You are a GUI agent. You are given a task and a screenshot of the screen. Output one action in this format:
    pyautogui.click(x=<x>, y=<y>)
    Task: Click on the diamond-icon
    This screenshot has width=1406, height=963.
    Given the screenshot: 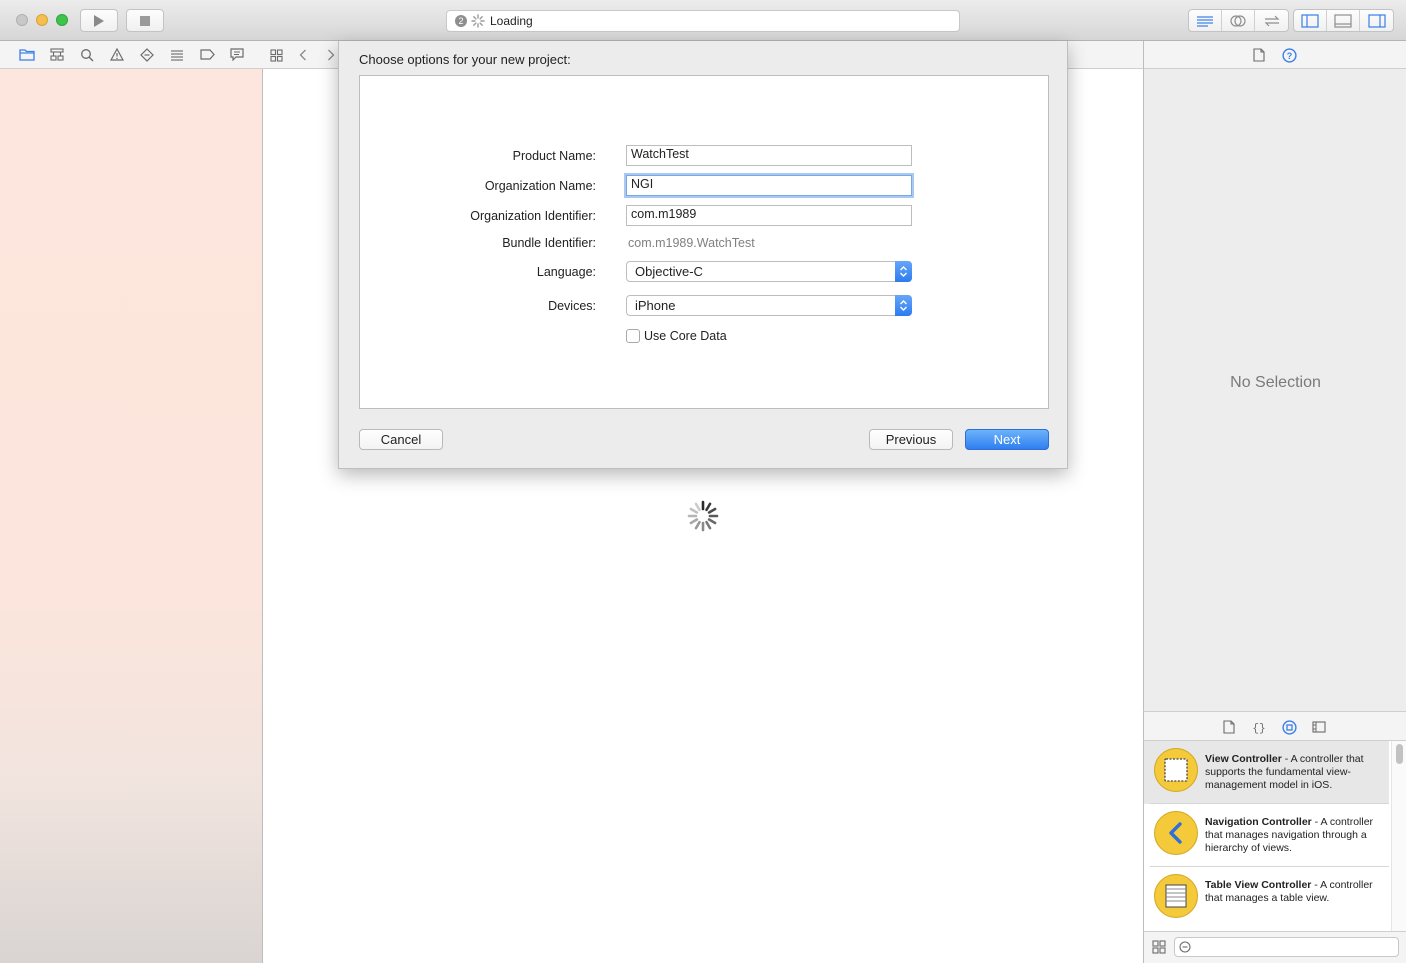 What is the action you would take?
    pyautogui.click(x=147, y=54)
    